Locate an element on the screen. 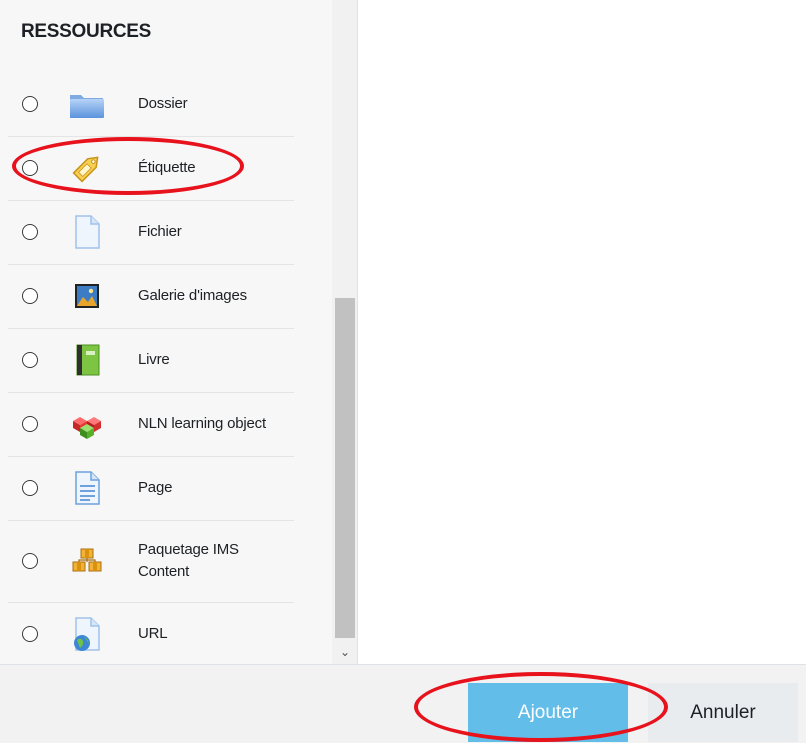 This screenshot has width=806, height=743. resource-label: Livre is located at coordinates (154, 359).